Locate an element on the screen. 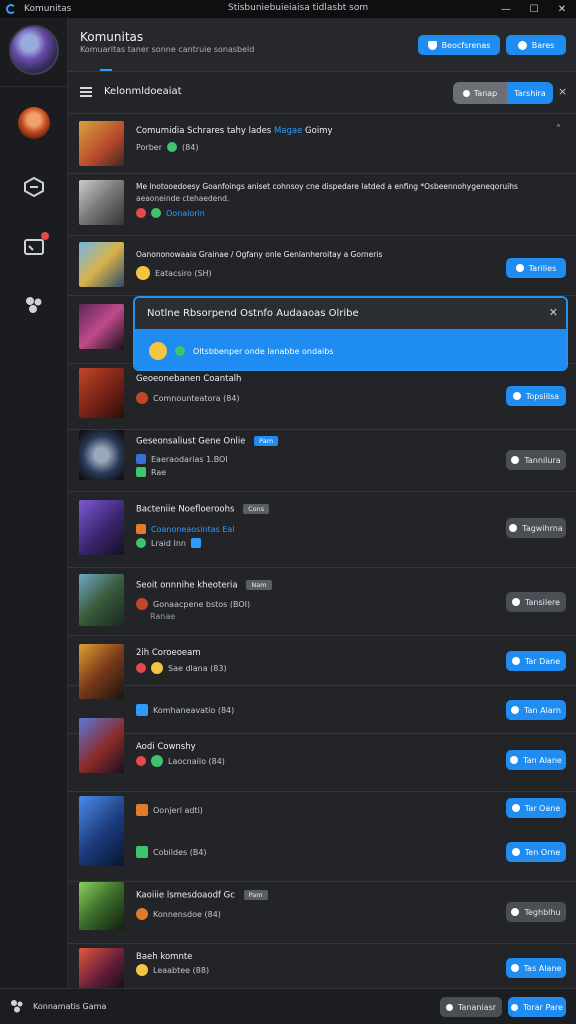  row-action-button: Tar Oane is located at coordinates (536, 808).